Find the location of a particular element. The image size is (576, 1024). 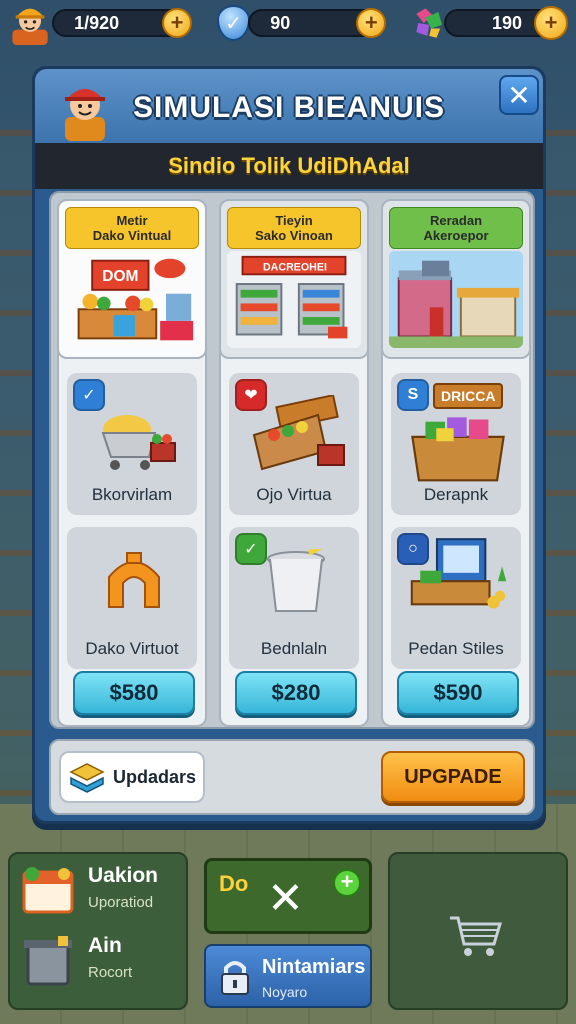

shop-item-1-1: ✓ Bkorvirlam is located at coordinates (132, 444).